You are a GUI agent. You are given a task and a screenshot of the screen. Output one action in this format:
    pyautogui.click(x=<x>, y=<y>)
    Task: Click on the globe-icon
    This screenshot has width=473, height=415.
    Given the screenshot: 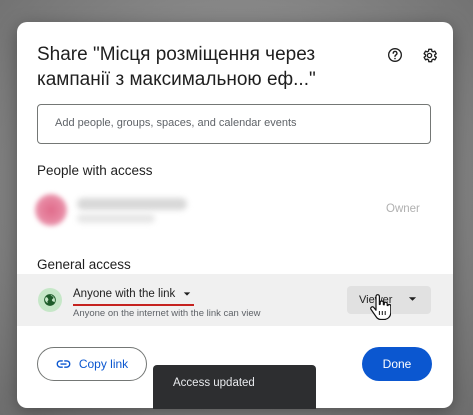 What is the action you would take?
    pyautogui.click(x=50, y=300)
    